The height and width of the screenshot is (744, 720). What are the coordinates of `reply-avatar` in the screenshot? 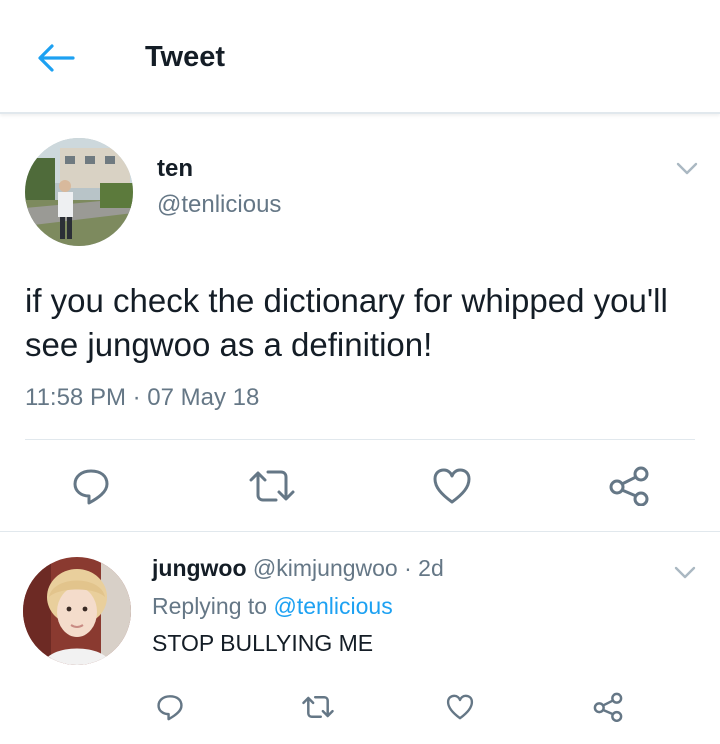 It's located at (77, 611).